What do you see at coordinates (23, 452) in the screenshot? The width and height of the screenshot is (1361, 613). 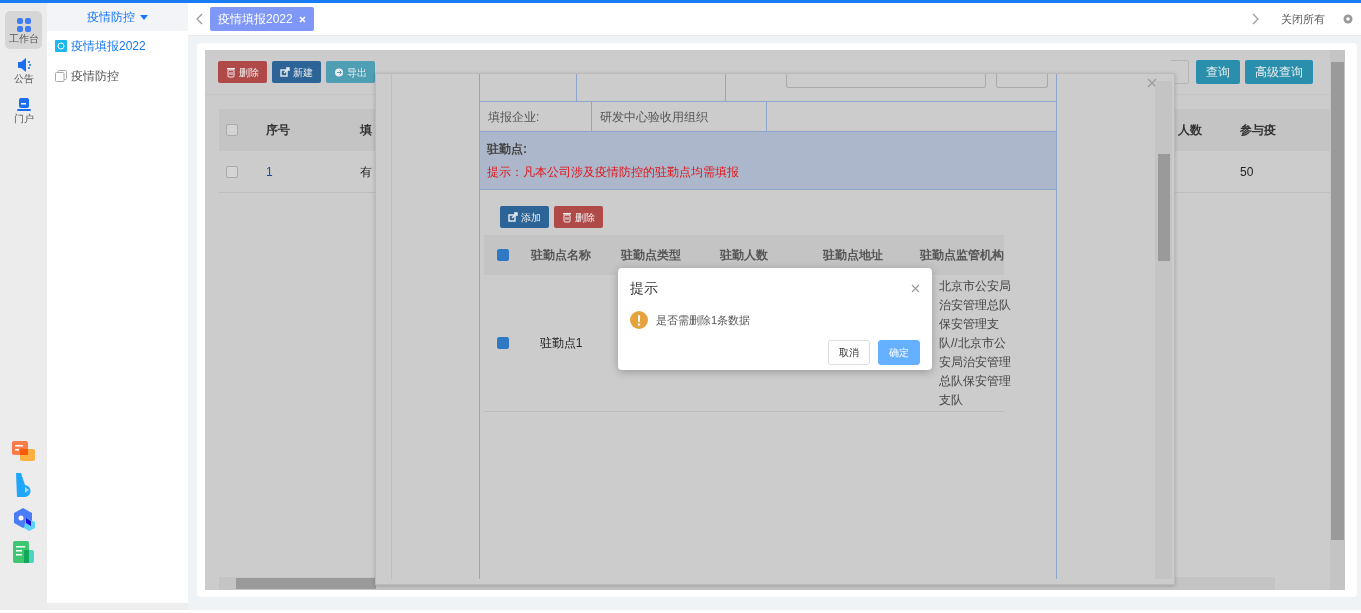 I see `chat-app-icon` at bounding box center [23, 452].